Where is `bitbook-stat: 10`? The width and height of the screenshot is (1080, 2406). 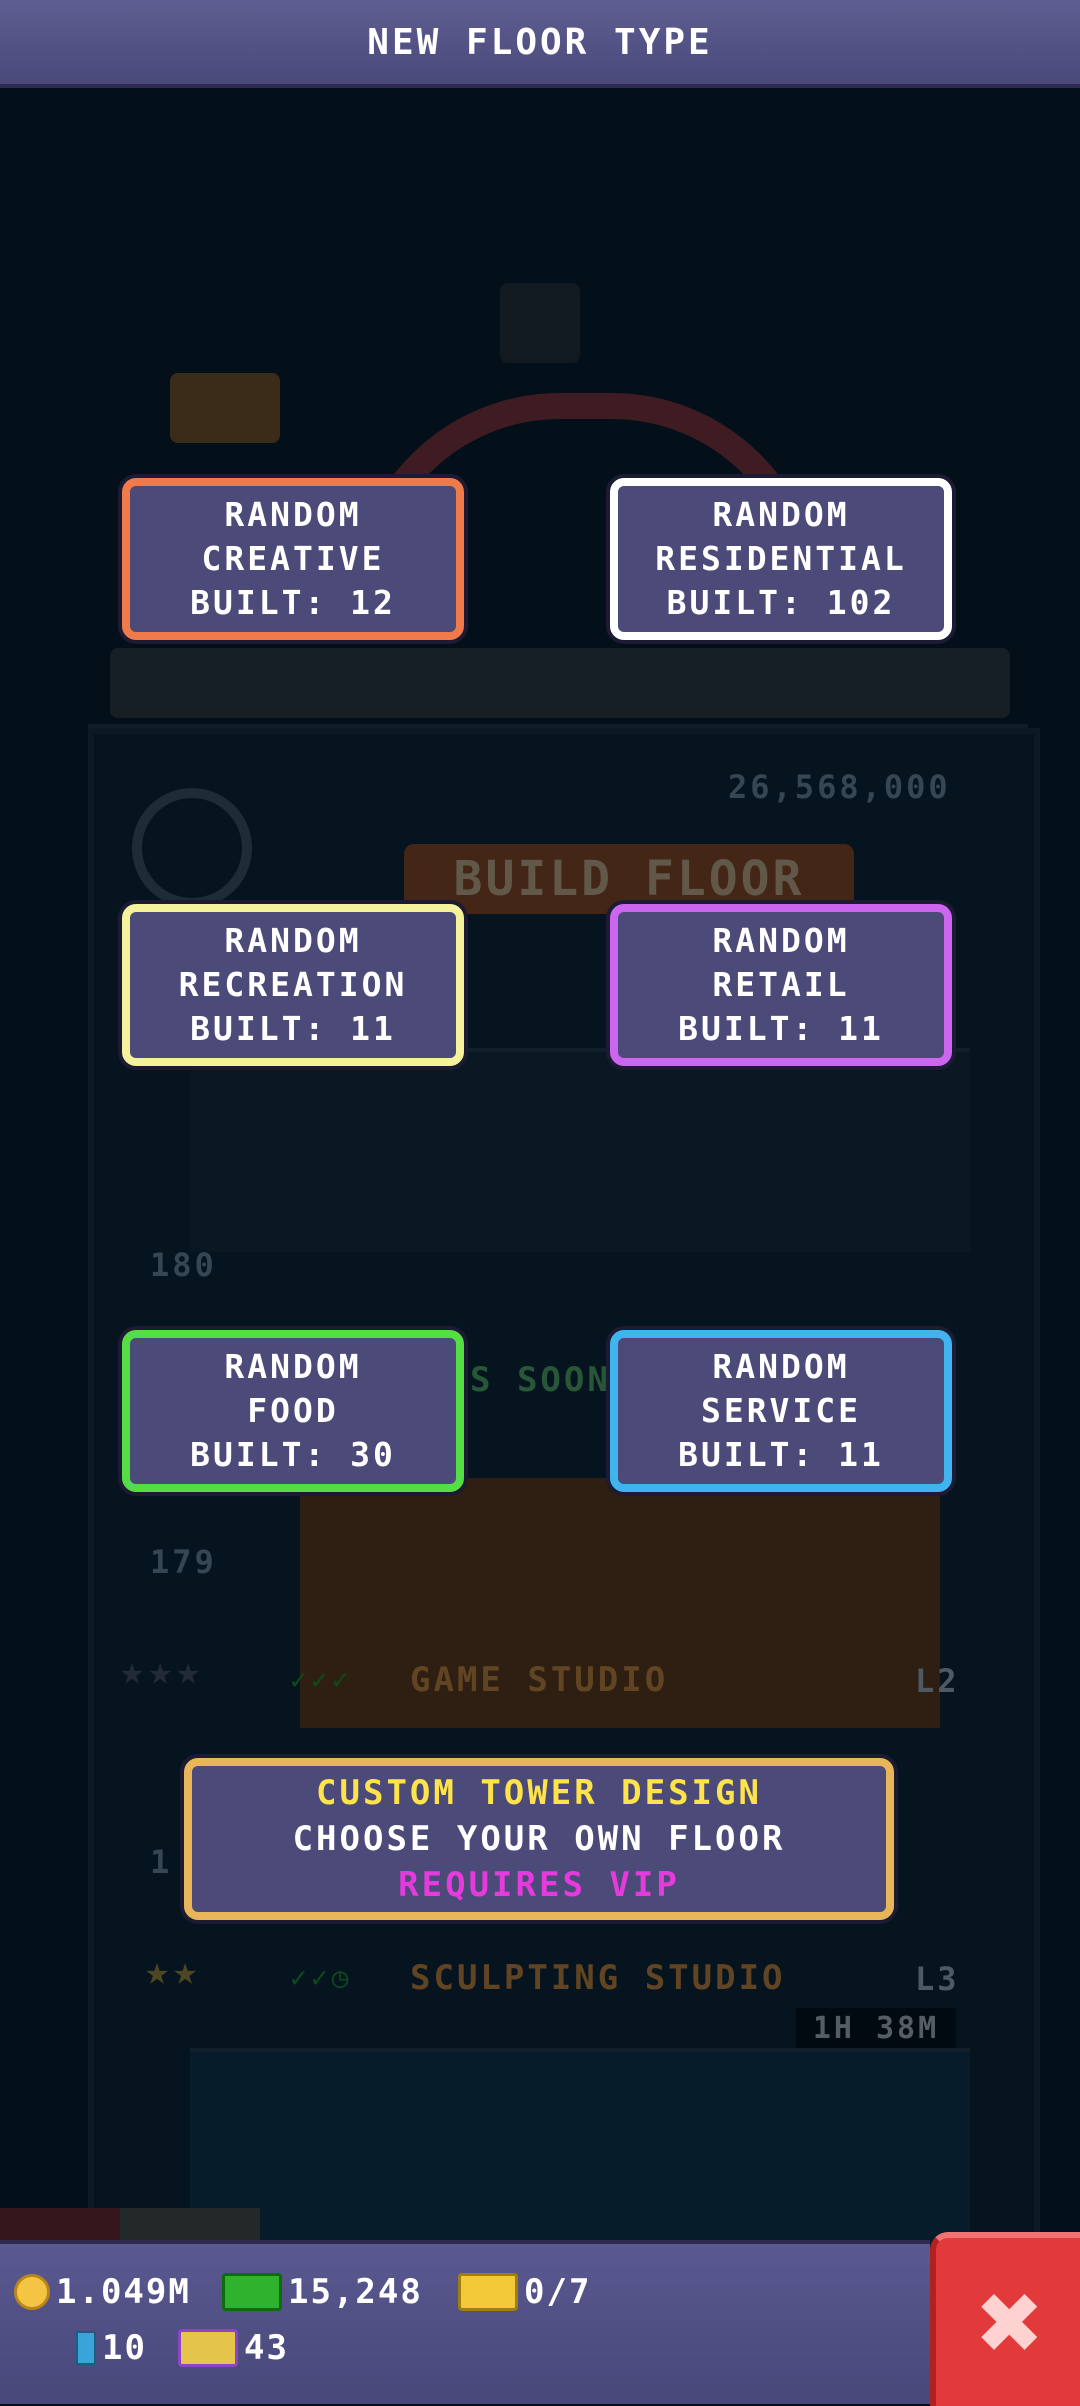
bitbook-stat: 10 is located at coordinates (111, 2348).